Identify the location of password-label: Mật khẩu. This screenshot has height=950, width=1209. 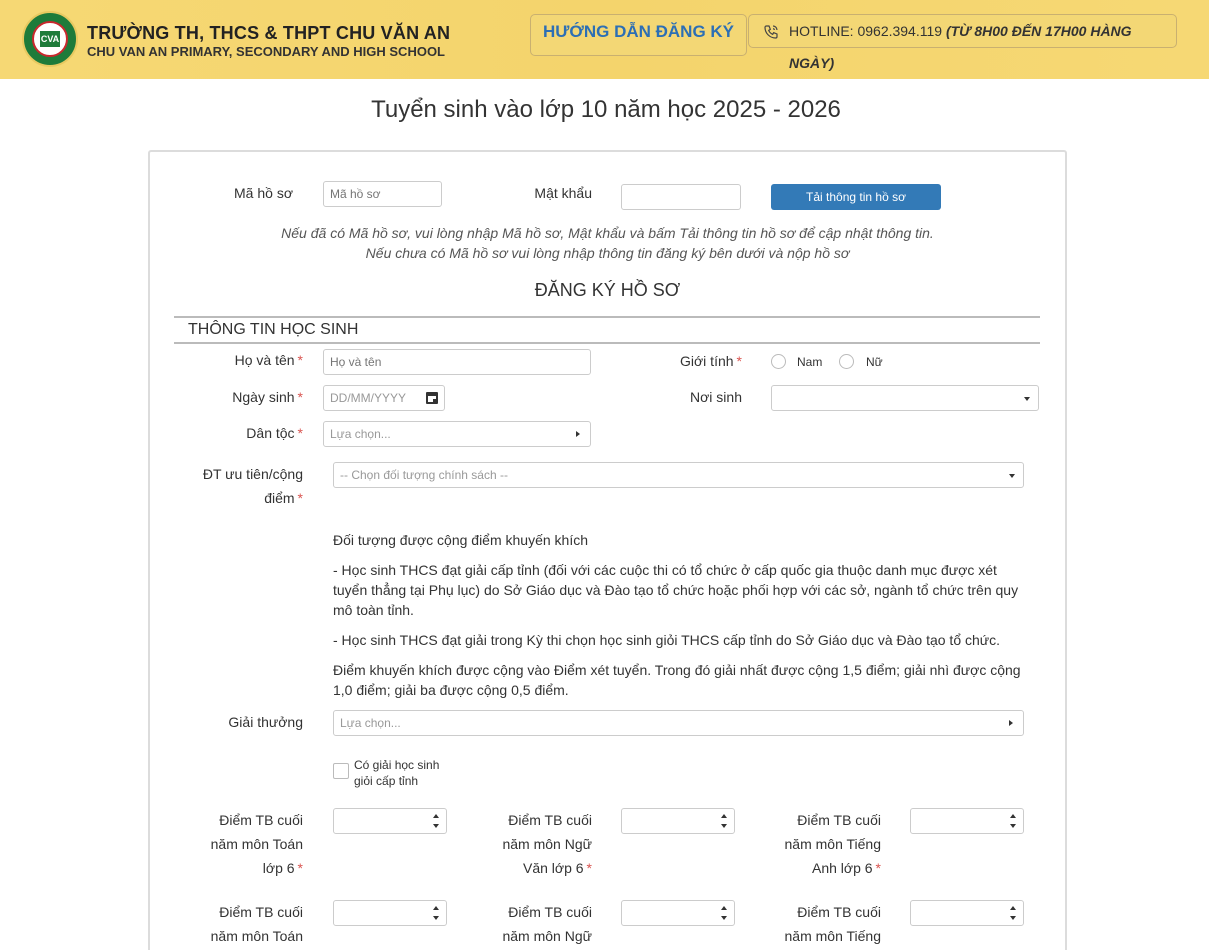
(563, 193).